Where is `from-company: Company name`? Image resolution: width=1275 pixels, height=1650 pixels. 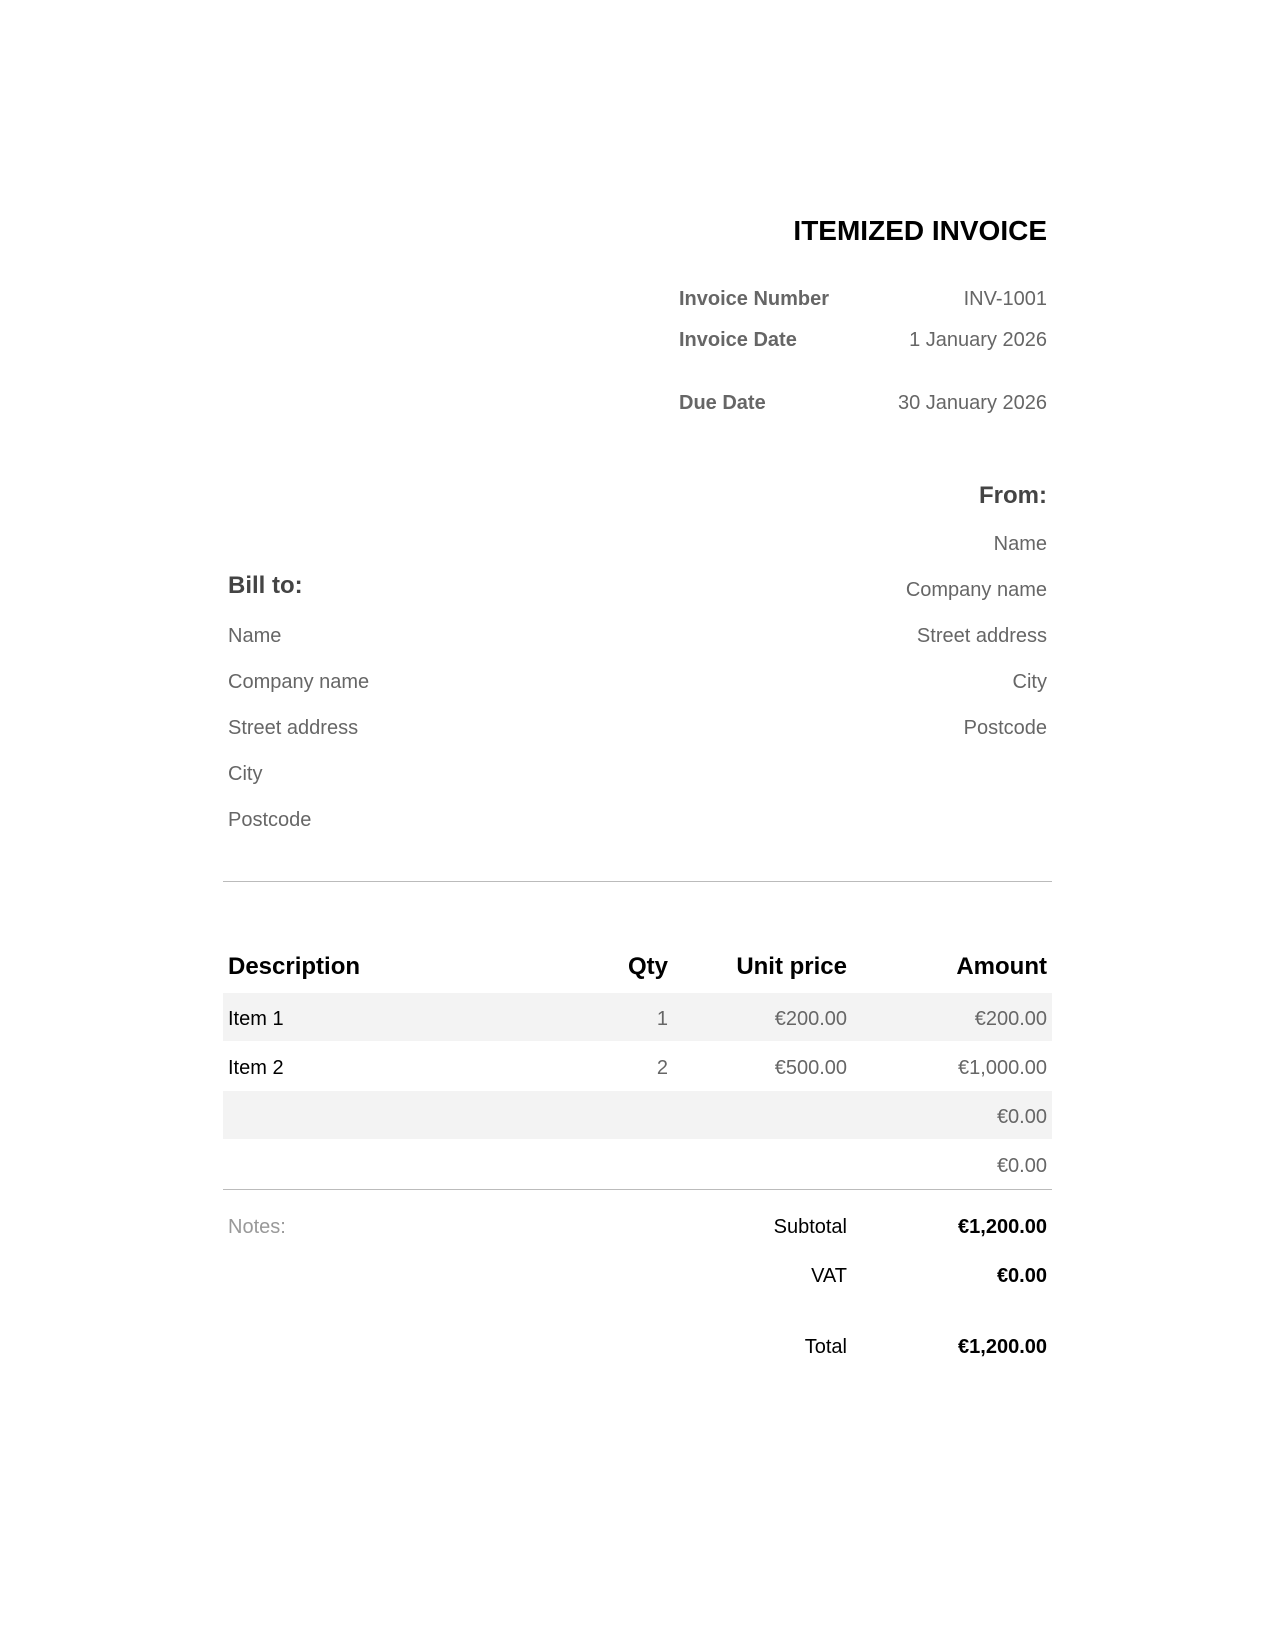
from-company: Company name is located at coordinates (976, 590).